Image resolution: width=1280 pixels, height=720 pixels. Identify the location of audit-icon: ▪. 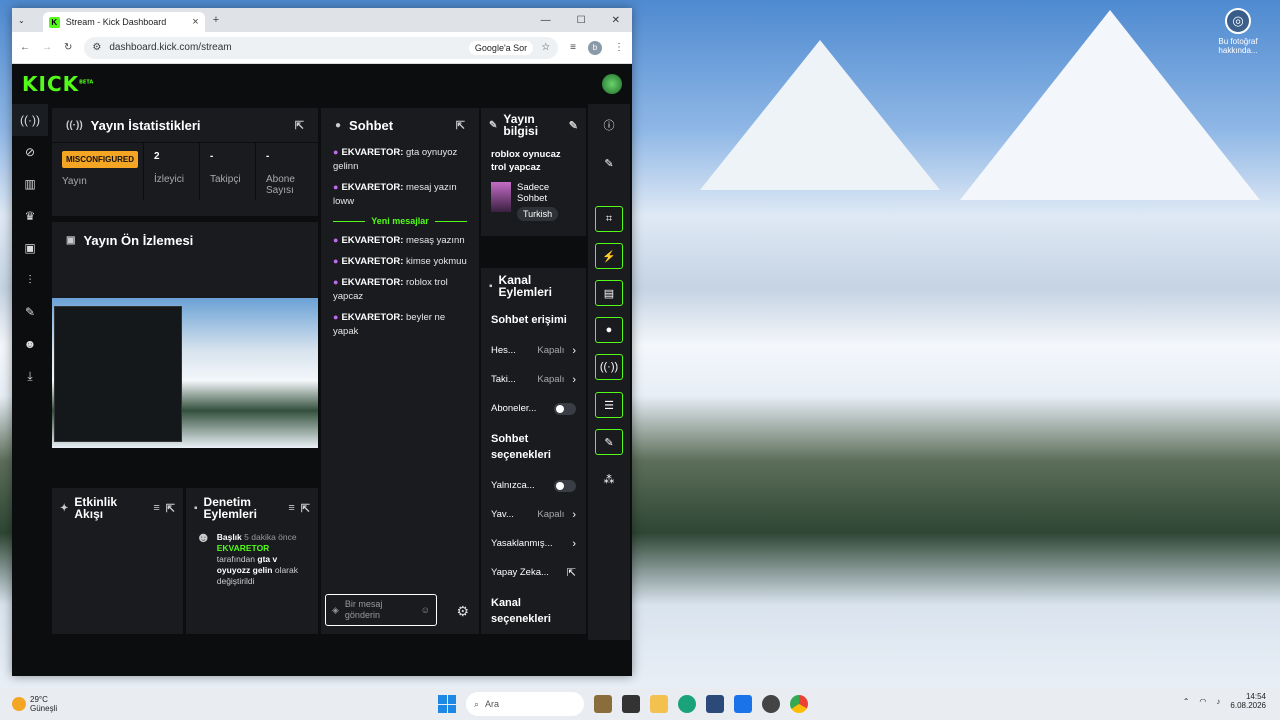
(196, 508).